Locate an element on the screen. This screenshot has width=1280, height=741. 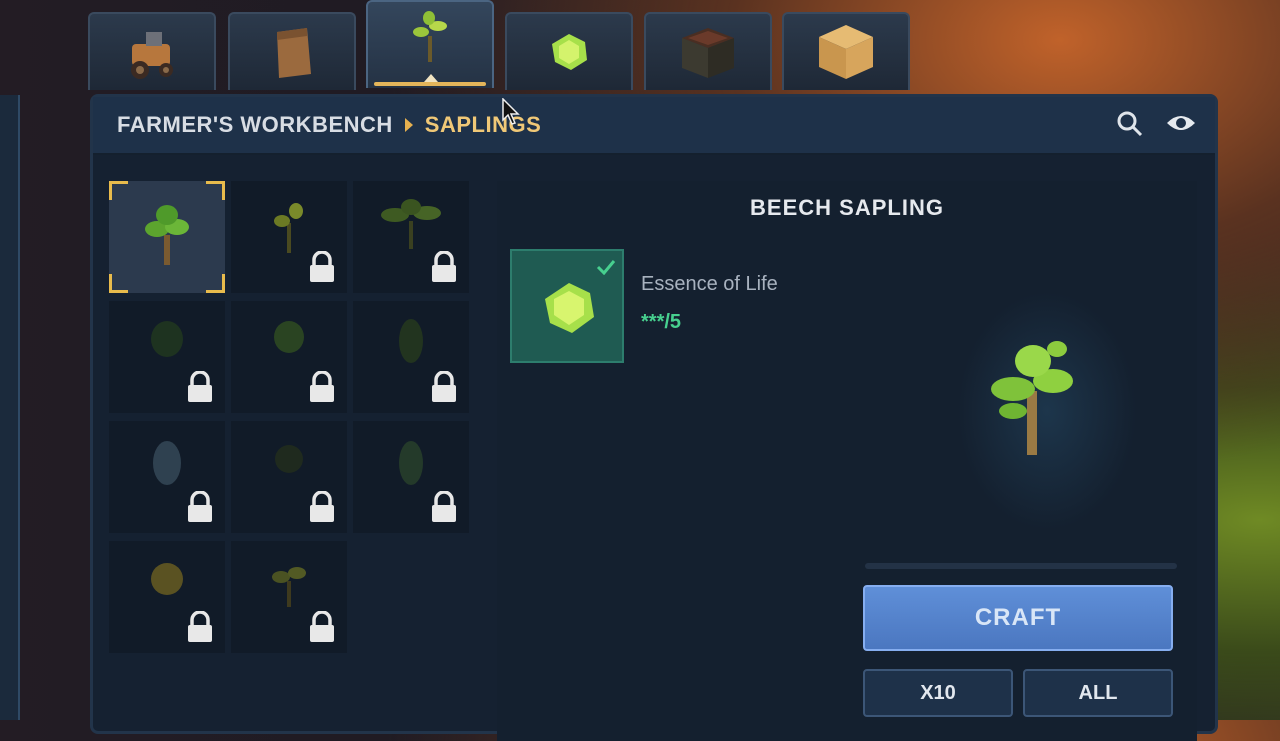
breadcrumb-separator-icon is located at coordinates (408, 125).